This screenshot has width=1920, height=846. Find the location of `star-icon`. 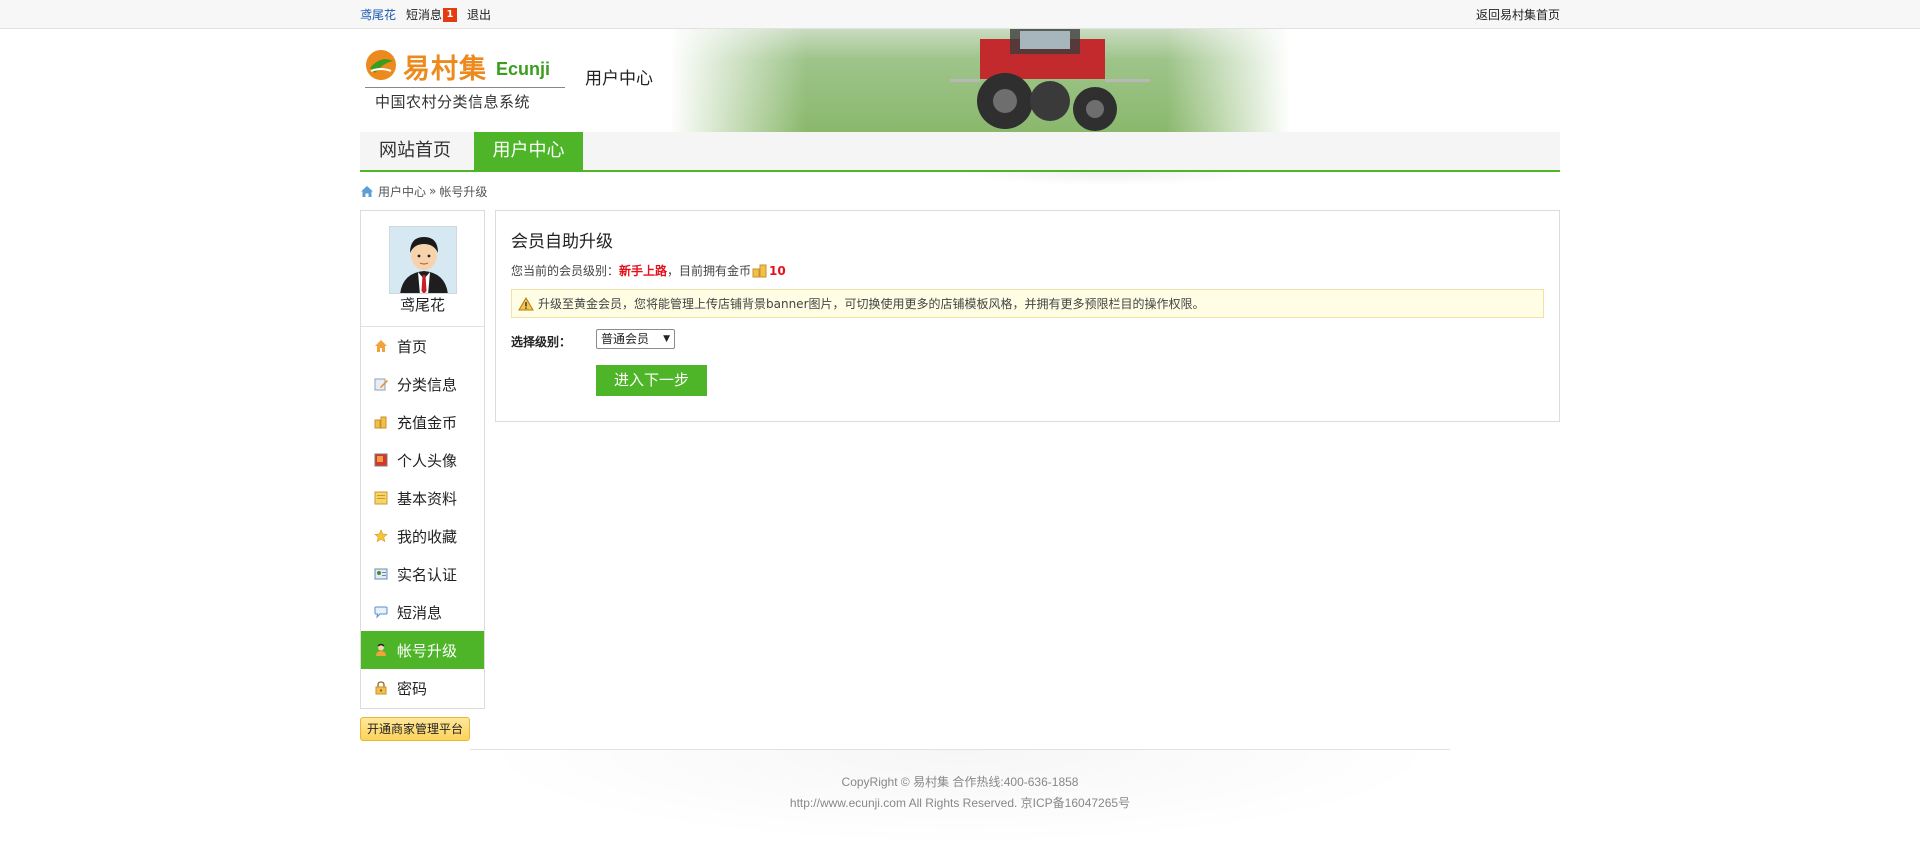

star-icon is located at coordinates (381, 536).